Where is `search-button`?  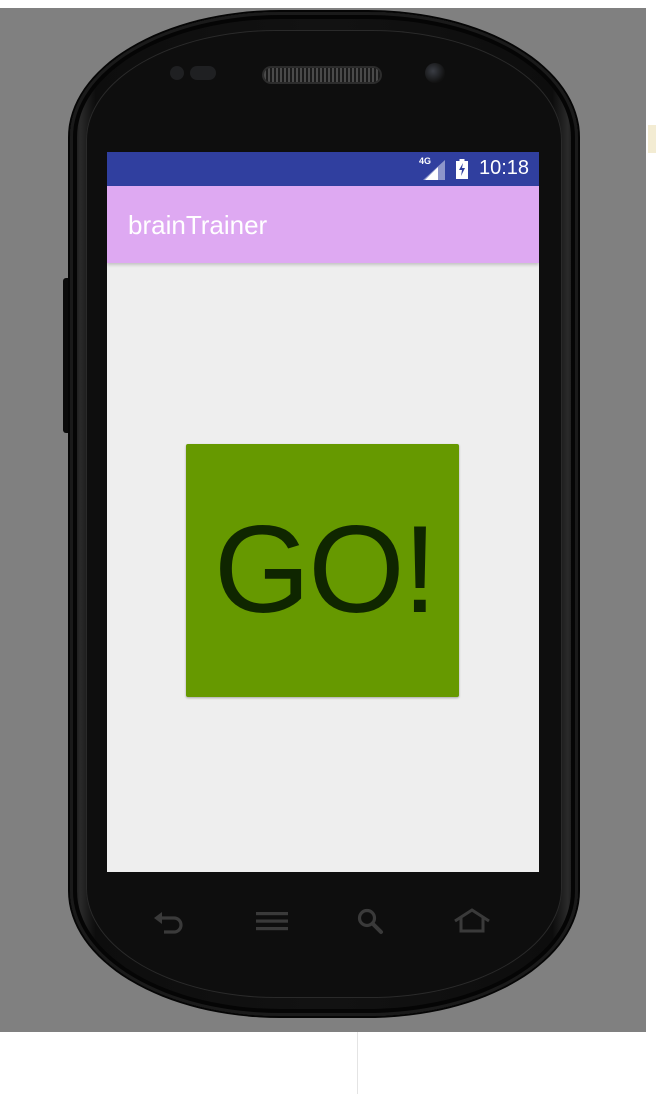 search-button is located at coordinates (370, 921).